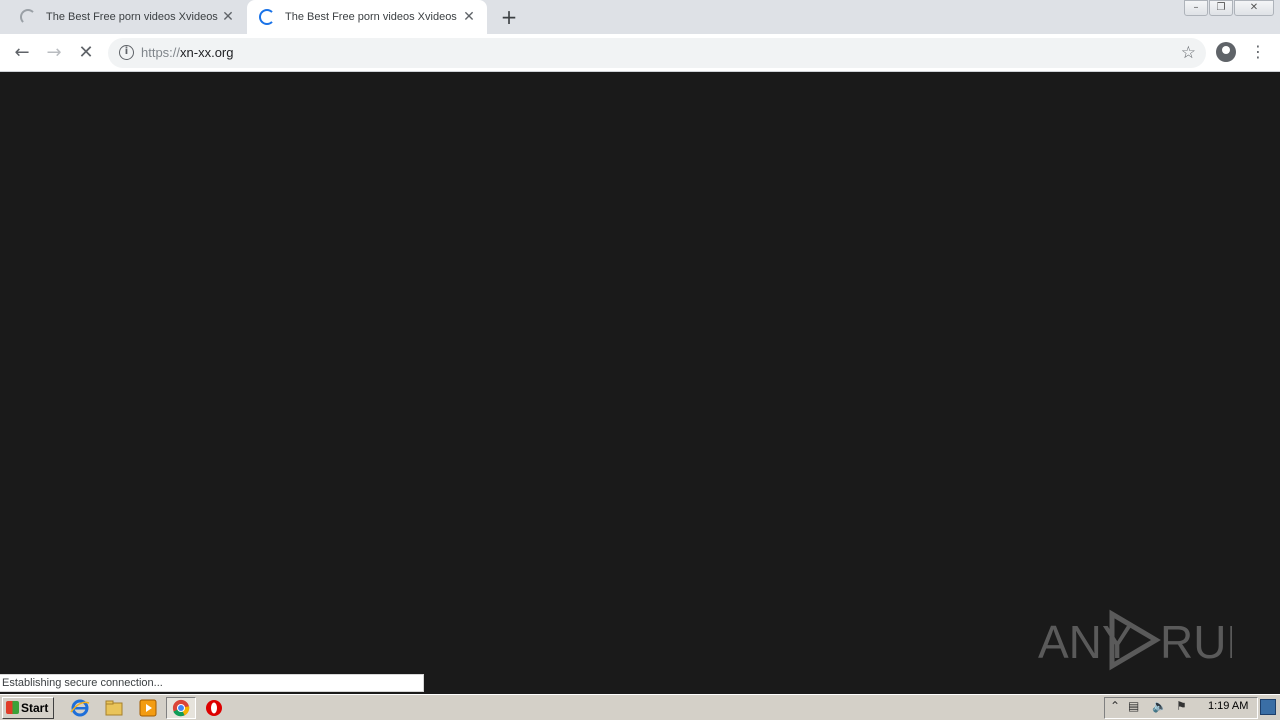  Describe the element at coordinates (1133, 706) in the screenshot. I see `network-icon: ▤` at that location.